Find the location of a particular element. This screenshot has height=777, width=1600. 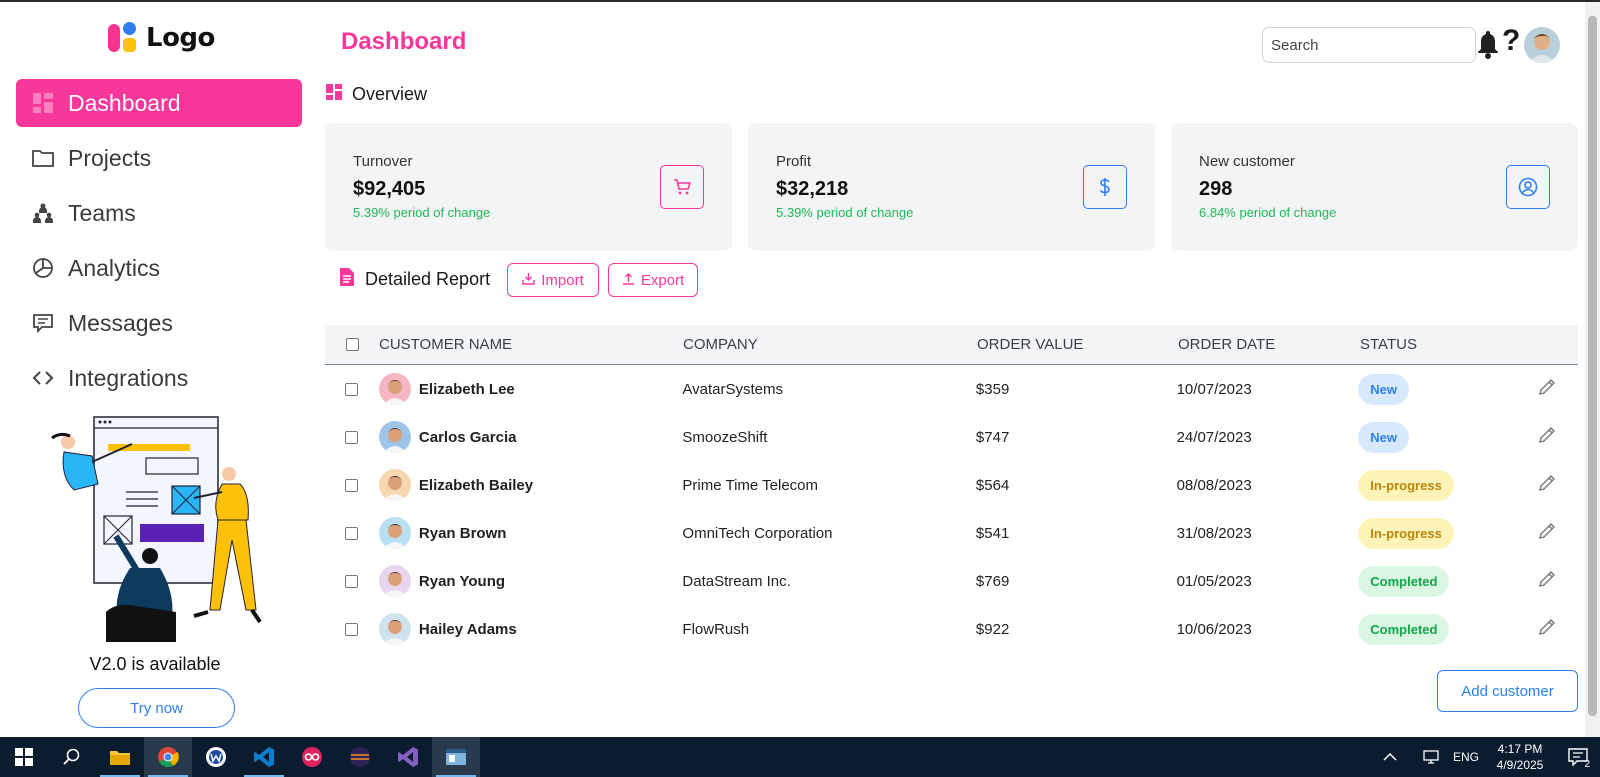

cart-icon is located at coordinates (682, 187).